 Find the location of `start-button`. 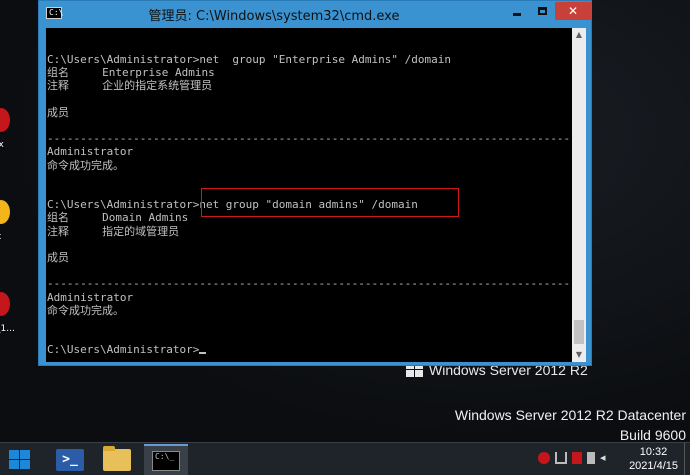

start-button is located at coordinates (20, 459).